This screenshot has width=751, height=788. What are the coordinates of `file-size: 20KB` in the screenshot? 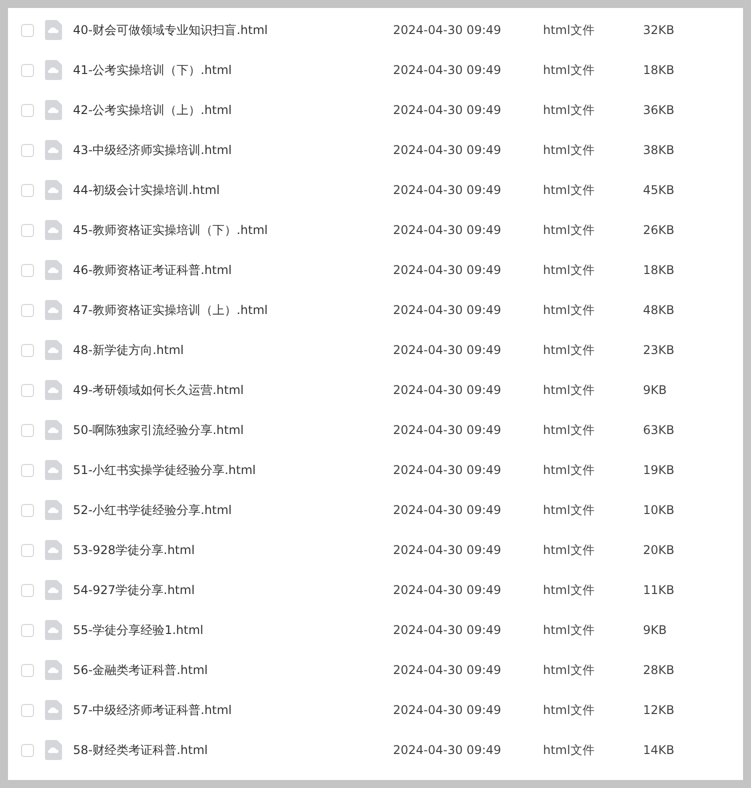 It's located at (658, 550).